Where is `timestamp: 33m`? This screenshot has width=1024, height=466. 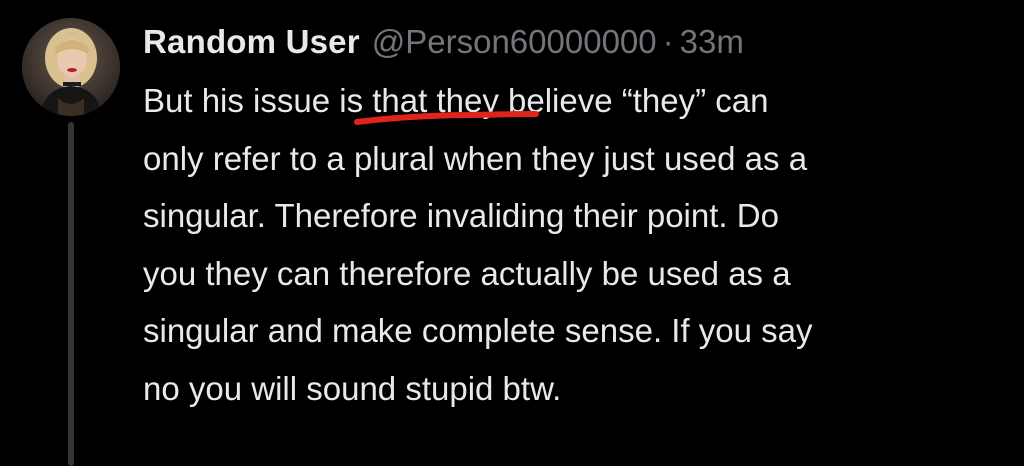
timestamp: 33m is located at coordinates (712, 42).